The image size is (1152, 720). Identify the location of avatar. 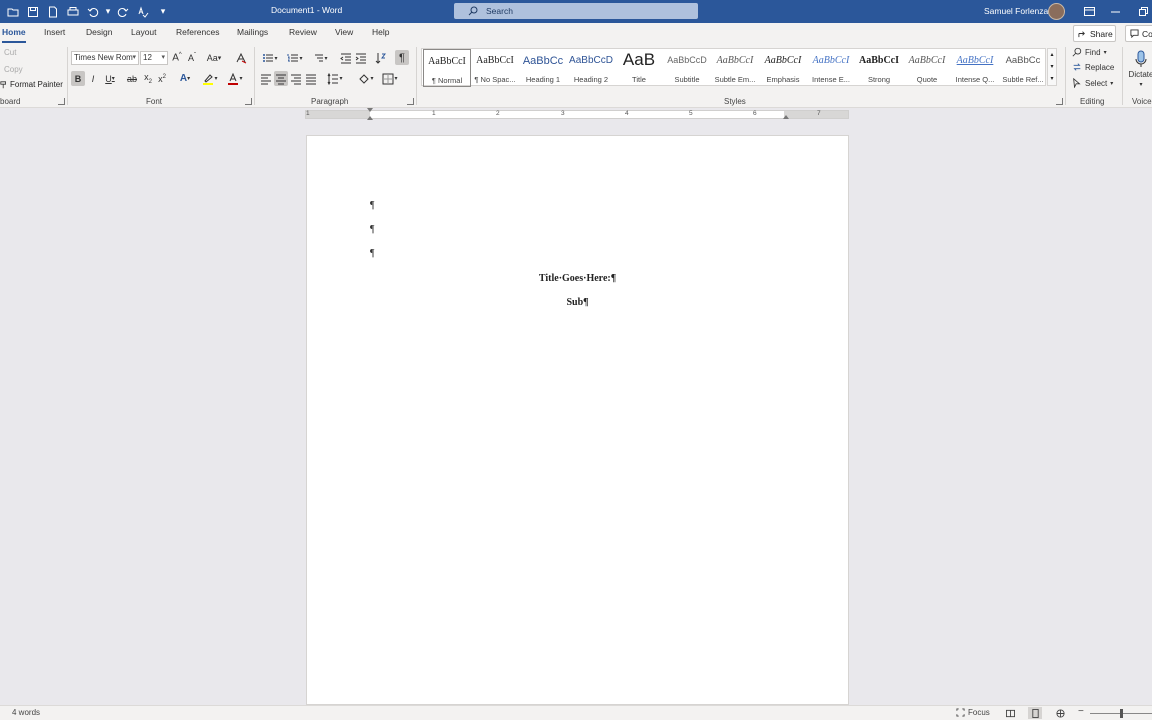
(1056, 11).